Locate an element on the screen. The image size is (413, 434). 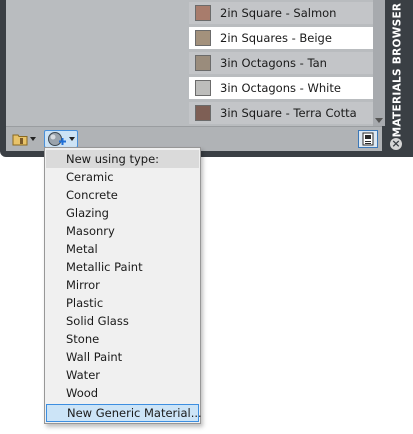
menu-item-masonry: Masonry is located at coordinates (122, 231).